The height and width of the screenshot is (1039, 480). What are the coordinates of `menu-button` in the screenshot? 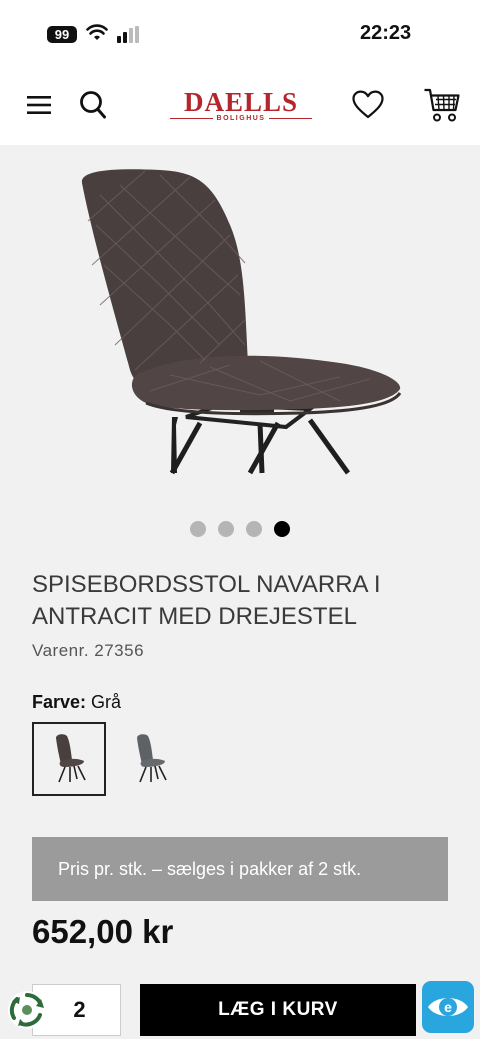 It's located at (39, 105).